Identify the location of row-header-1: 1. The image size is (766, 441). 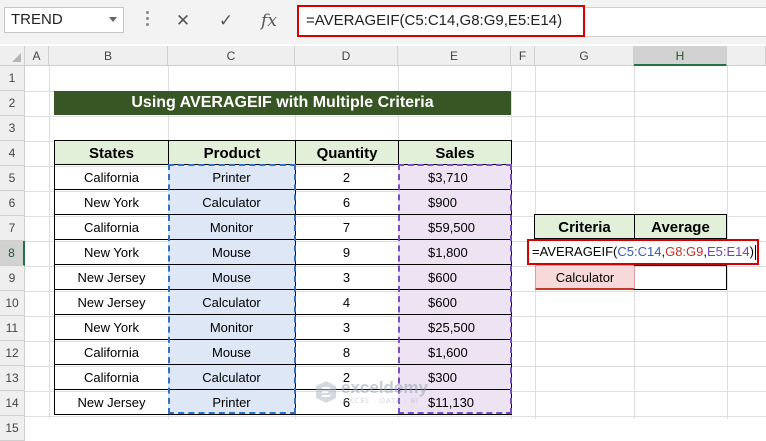
(12, 78).